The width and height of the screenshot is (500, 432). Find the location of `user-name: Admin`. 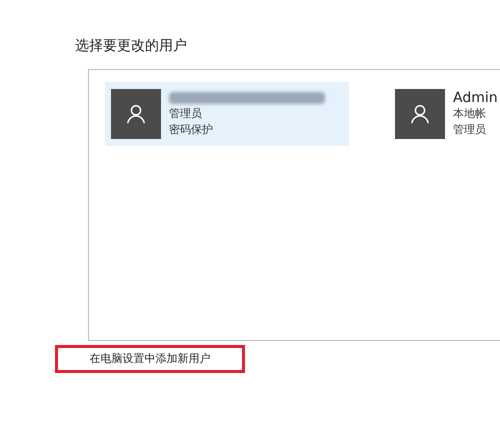

user-name: Admin is located at coordinates (475, 98).